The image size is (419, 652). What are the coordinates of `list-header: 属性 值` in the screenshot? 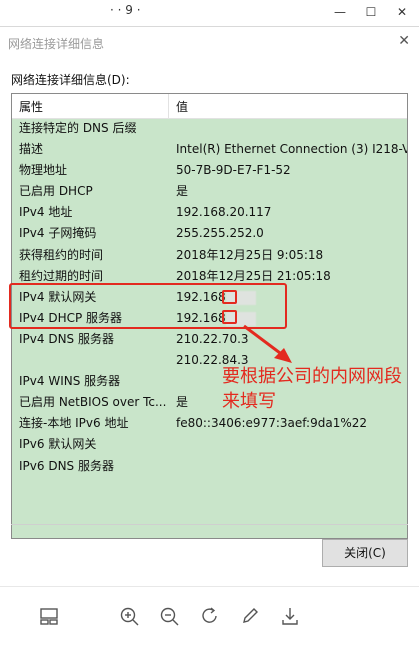 It's located at (209, 106).